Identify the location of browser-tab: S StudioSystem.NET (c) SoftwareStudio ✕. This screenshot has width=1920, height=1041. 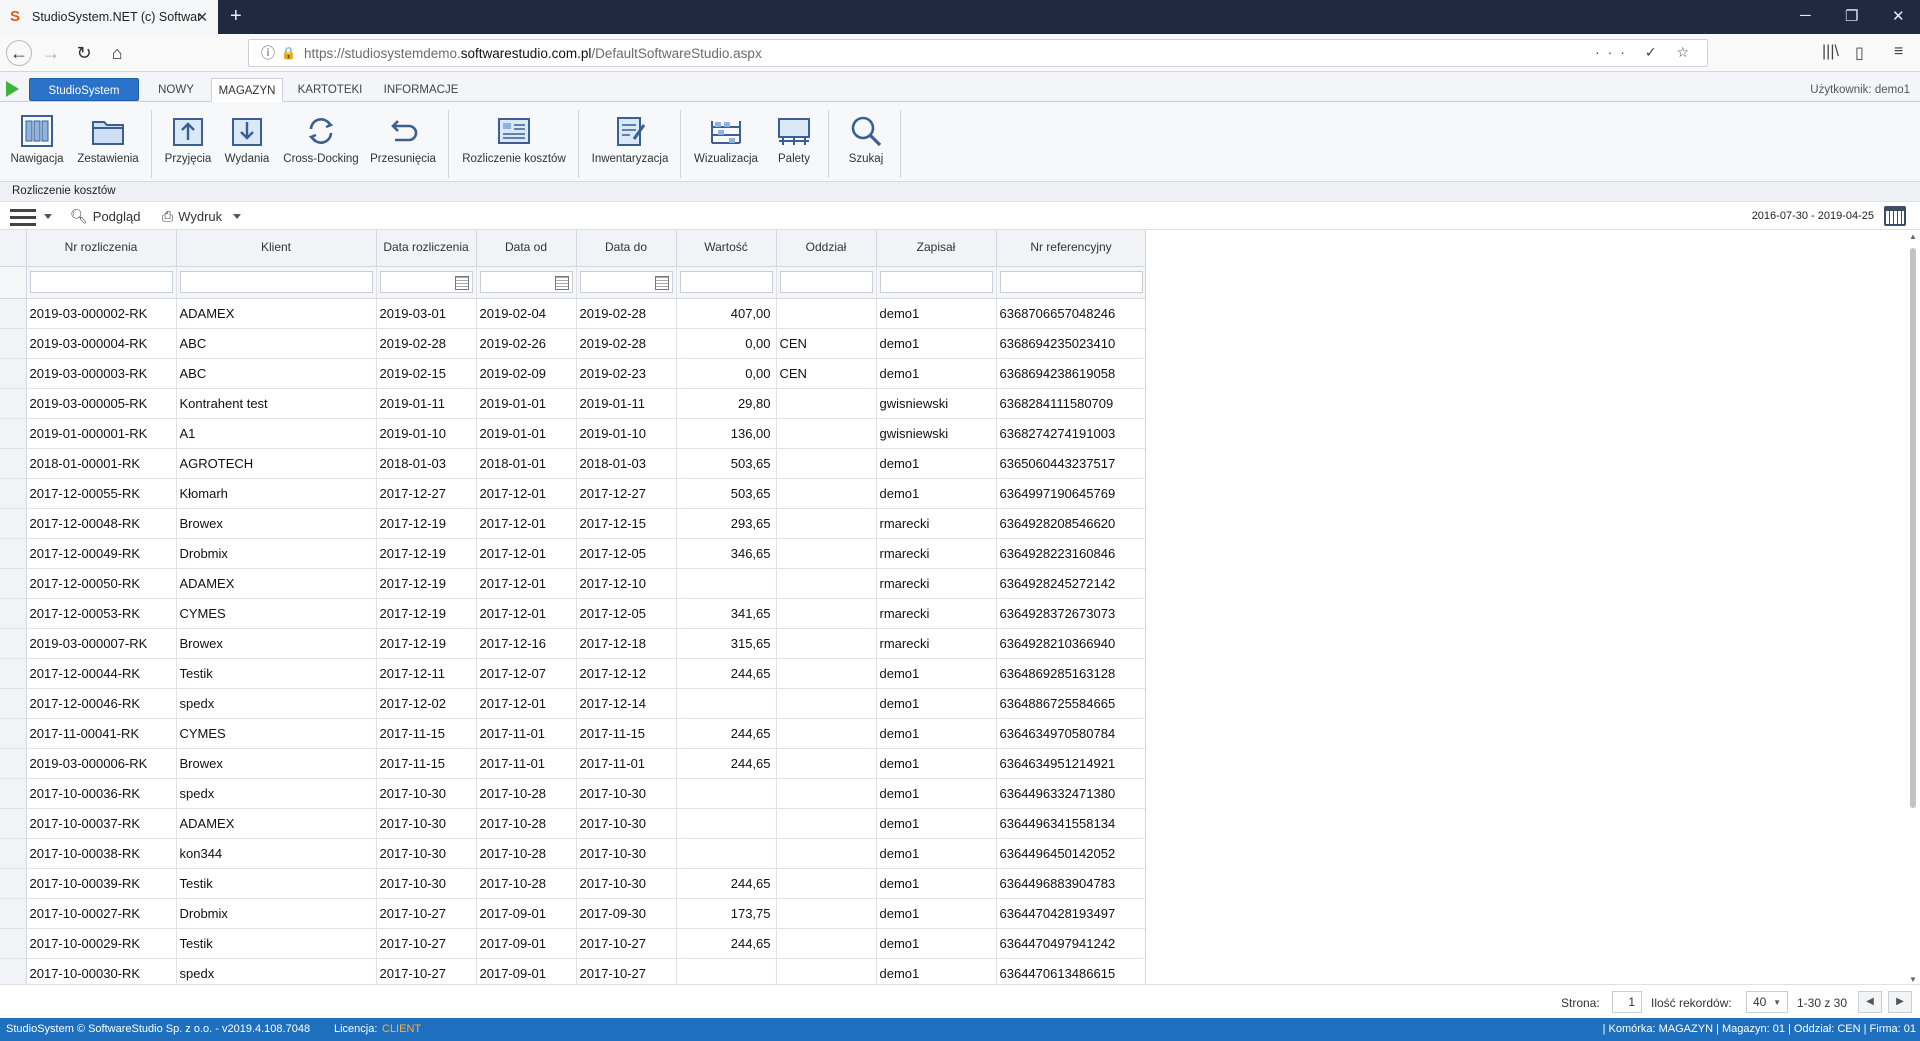
(109, 17).